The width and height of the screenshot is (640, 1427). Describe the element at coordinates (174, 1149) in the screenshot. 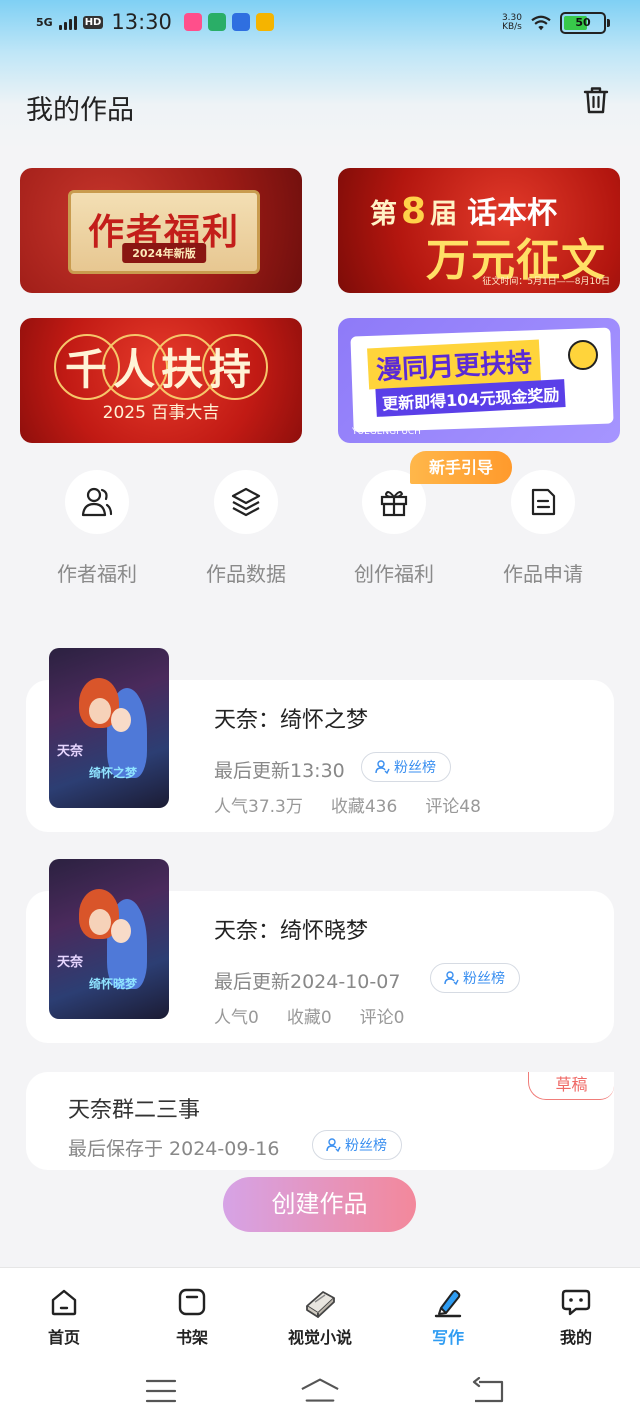

I see `draft-saved-time: 最后保存于 2024-09-16` at that location.